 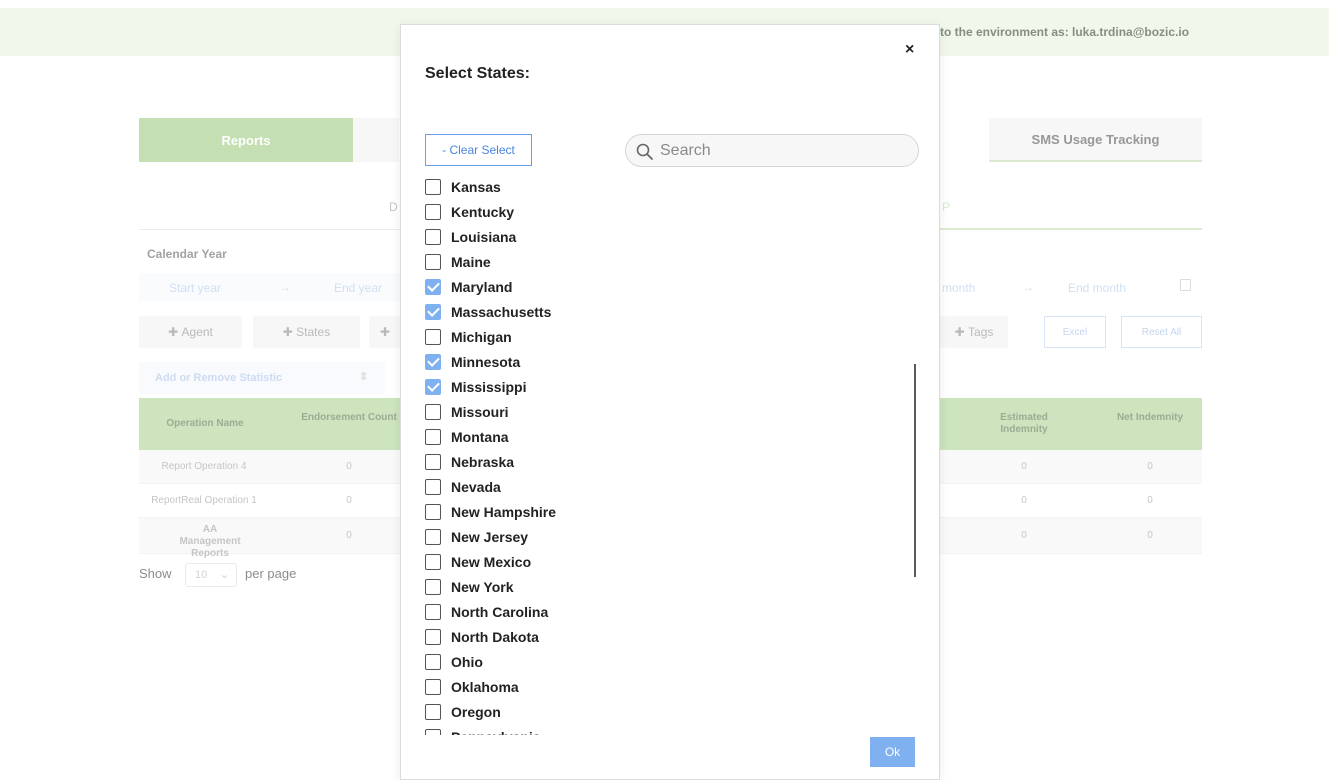 I want to click on state-option: Kansas, so click(x=525, y=187).